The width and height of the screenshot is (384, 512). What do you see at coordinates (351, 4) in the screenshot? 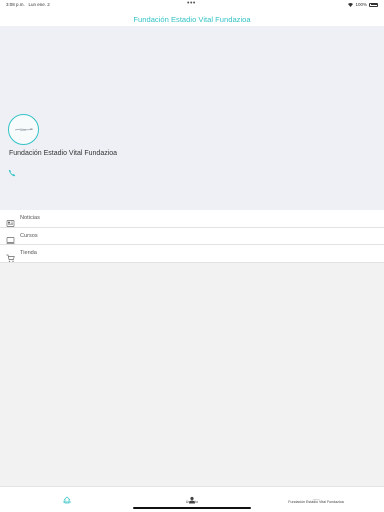
I see `wifi-icon` at bounding box center [351, 4].